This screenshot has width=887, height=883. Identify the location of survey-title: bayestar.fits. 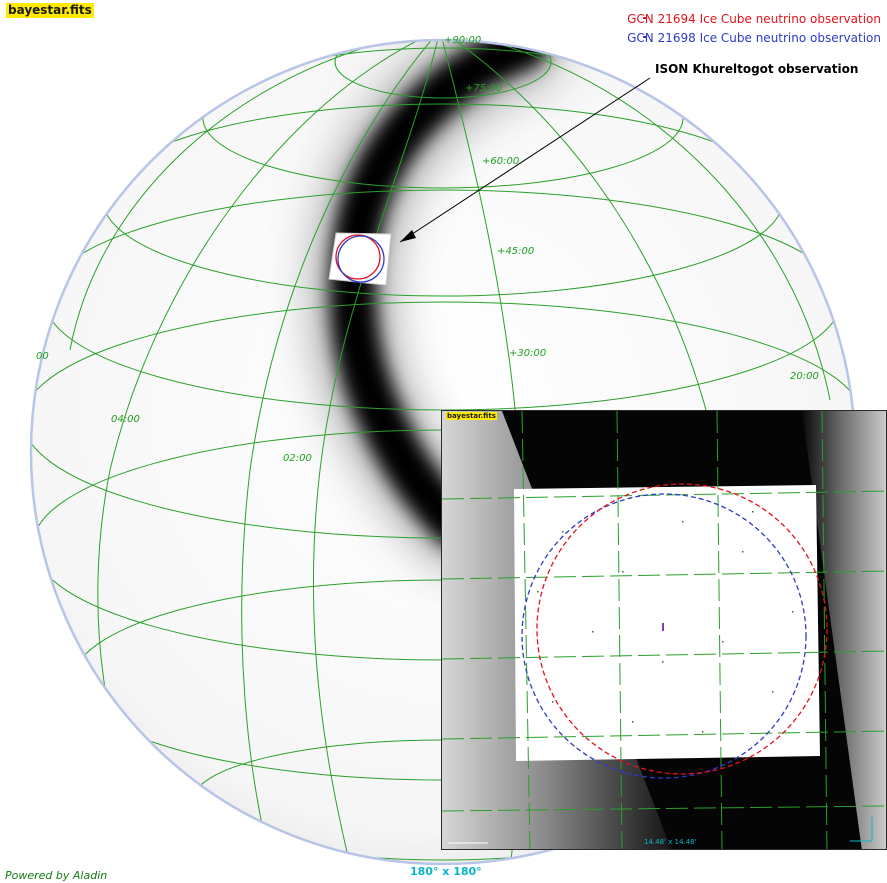
(50, 10).